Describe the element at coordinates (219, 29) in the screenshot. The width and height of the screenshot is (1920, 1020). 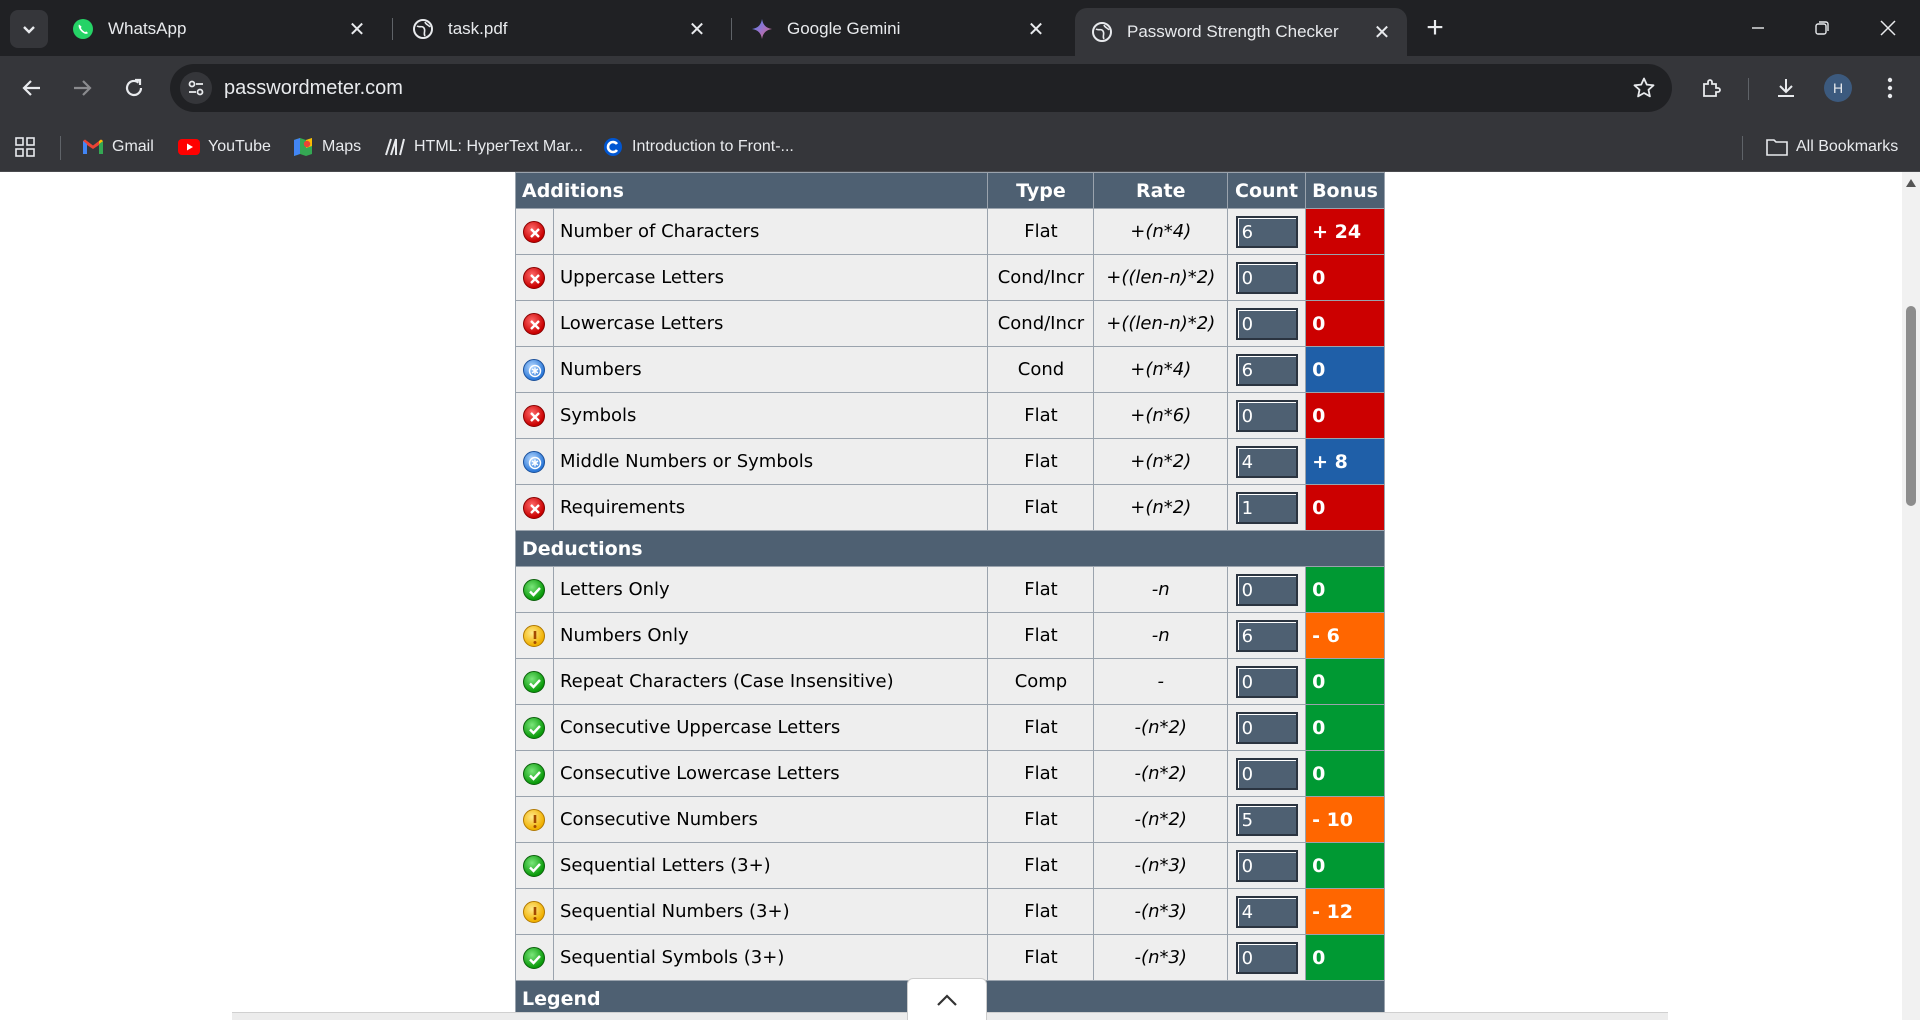
I see `tab-whatsapp: WhatsApp ✕` at that location.